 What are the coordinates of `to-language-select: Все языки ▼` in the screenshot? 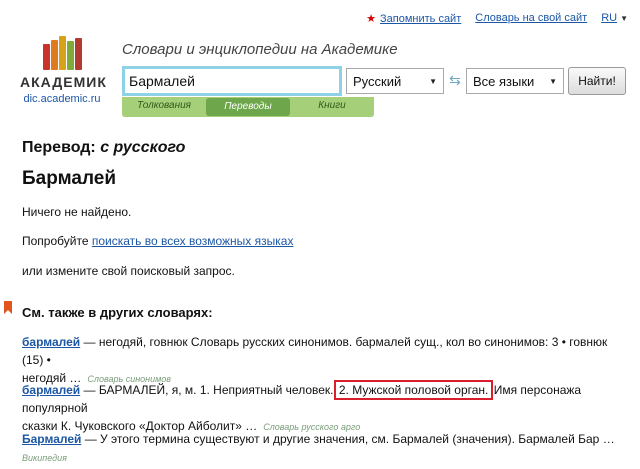 It's located at (515, 81).